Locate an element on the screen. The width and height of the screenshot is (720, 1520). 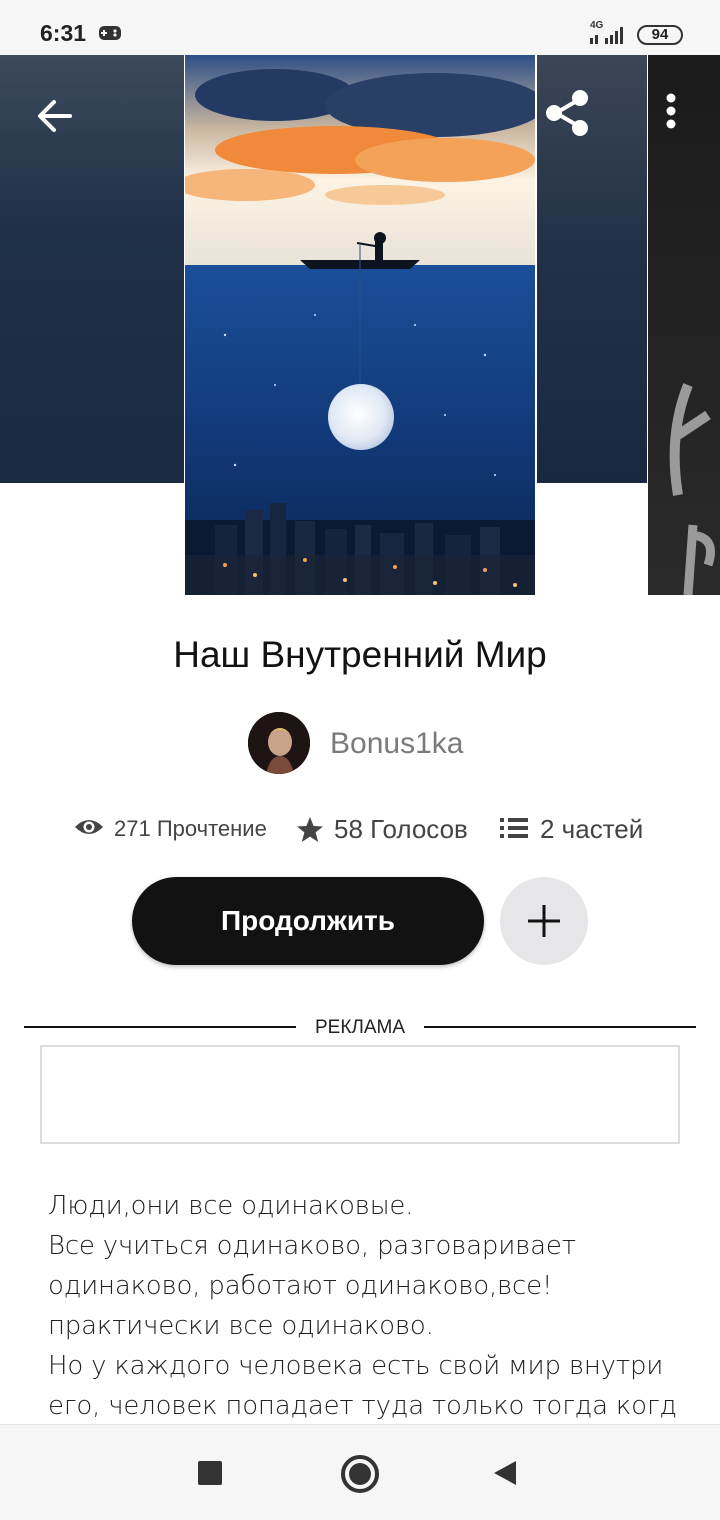
signal-icon is located at coordinates (606, 35).